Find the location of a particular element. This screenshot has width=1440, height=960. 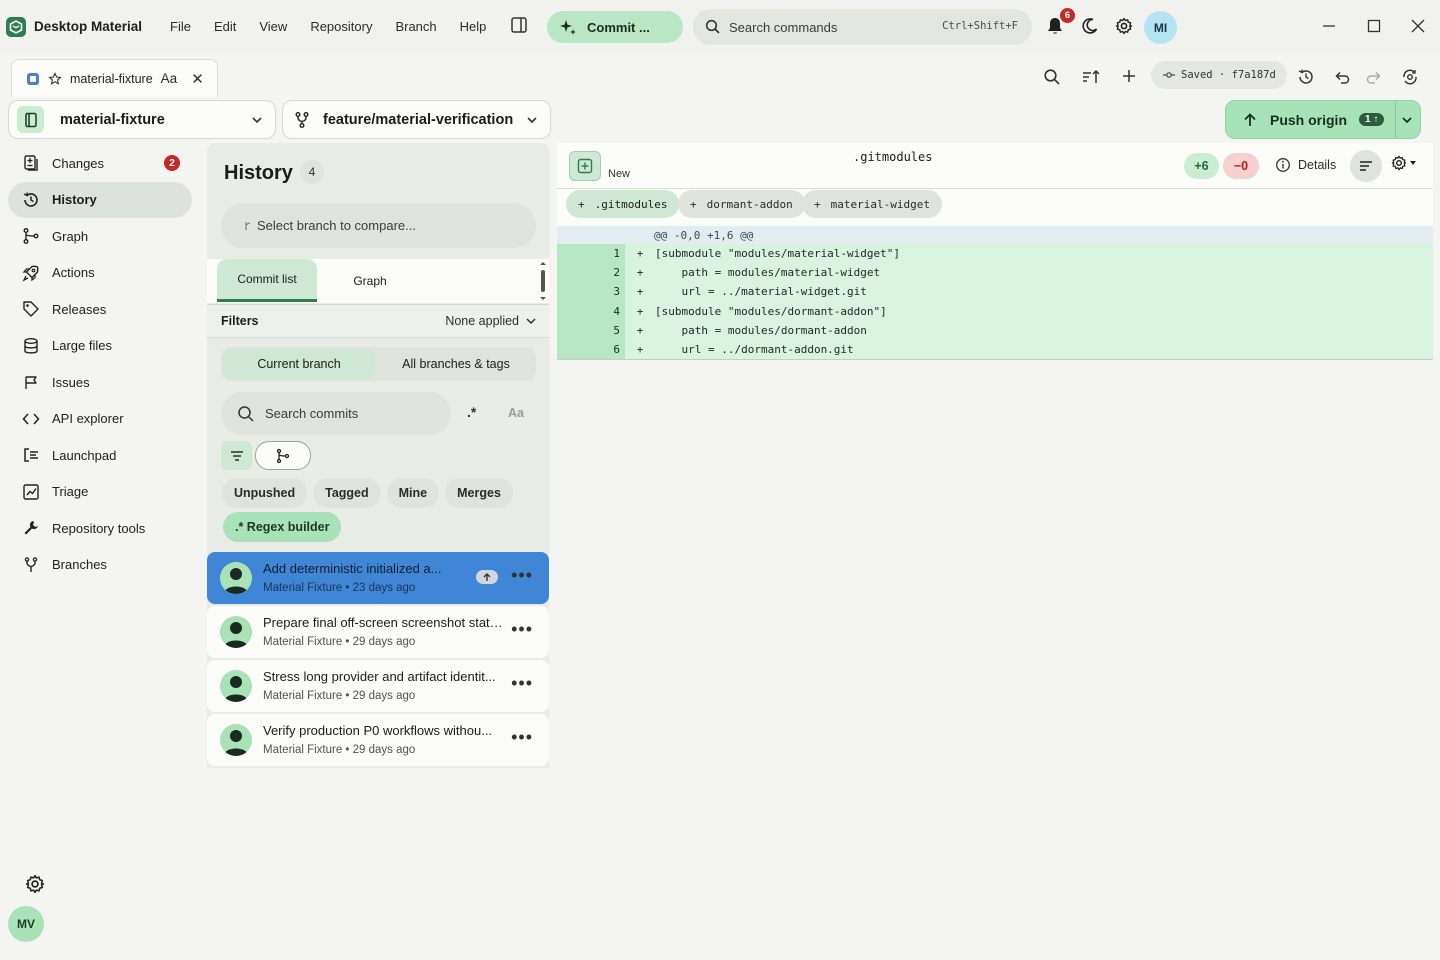

diff-settings-icon is located at coordinates (1404, 163).